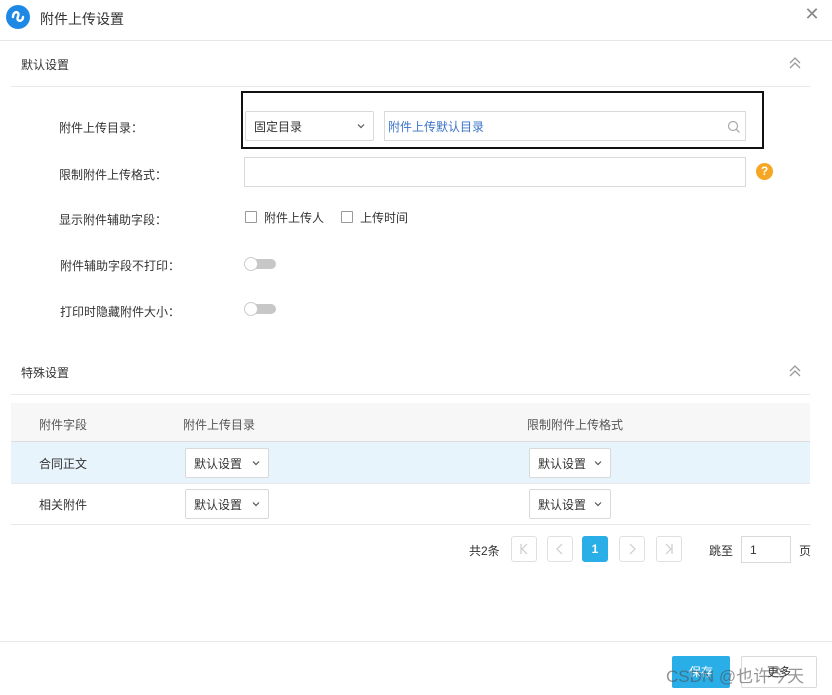 This screenshot has width=832, height=695. What do you see at coordinates (119, 312) in the screenshot?
I see `hide-size-label: 打印时隐藏附件大小：` at bounding box center [119, 312].